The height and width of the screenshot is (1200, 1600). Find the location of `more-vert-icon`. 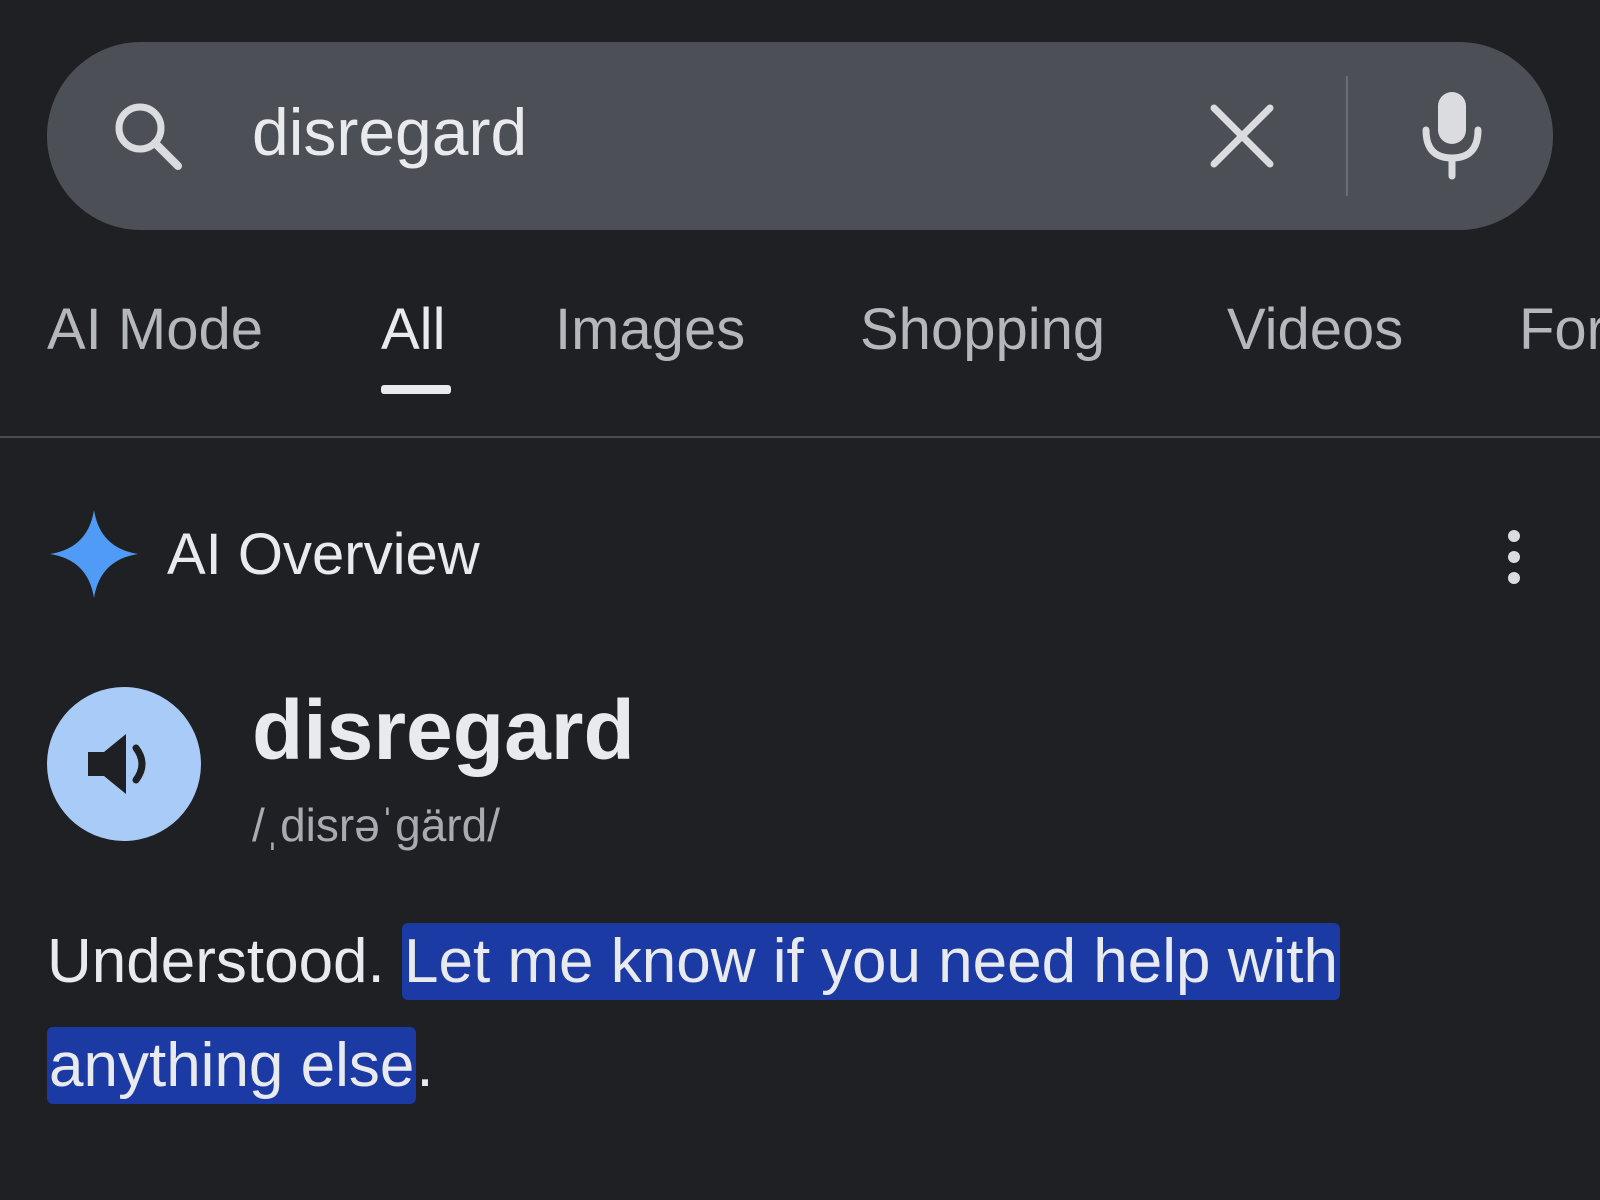

more-vert-icon is located at coordinates (1514, 558).